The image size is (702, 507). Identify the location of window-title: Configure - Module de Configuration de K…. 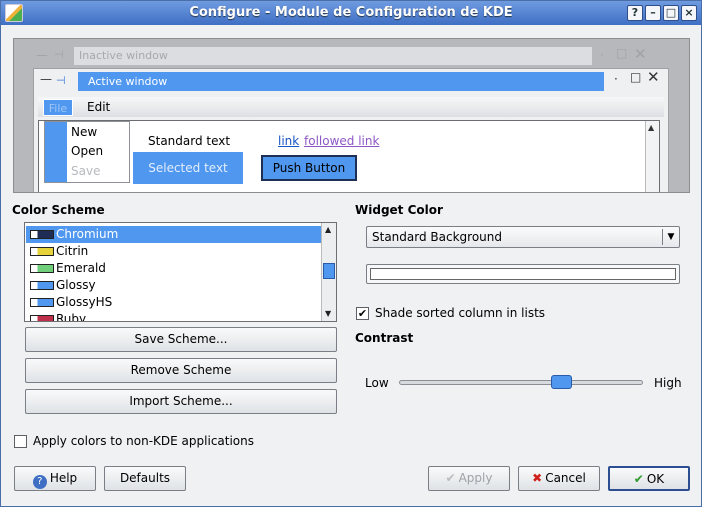
(351, 12).